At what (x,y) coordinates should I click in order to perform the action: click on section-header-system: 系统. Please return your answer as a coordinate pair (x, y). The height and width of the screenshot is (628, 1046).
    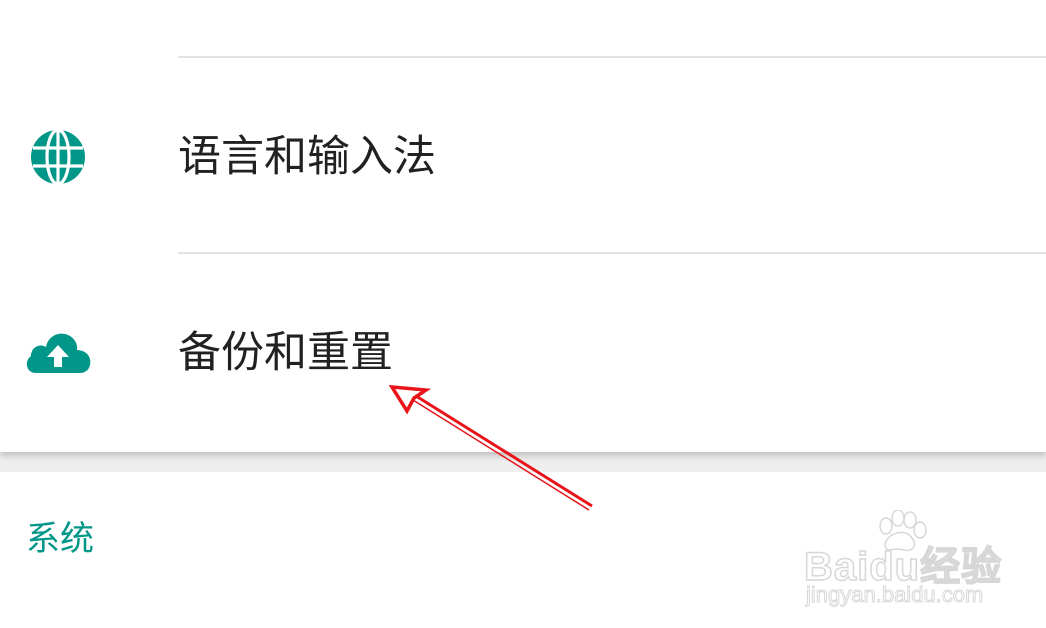
    Looking at the image, I should click on (60, 539).